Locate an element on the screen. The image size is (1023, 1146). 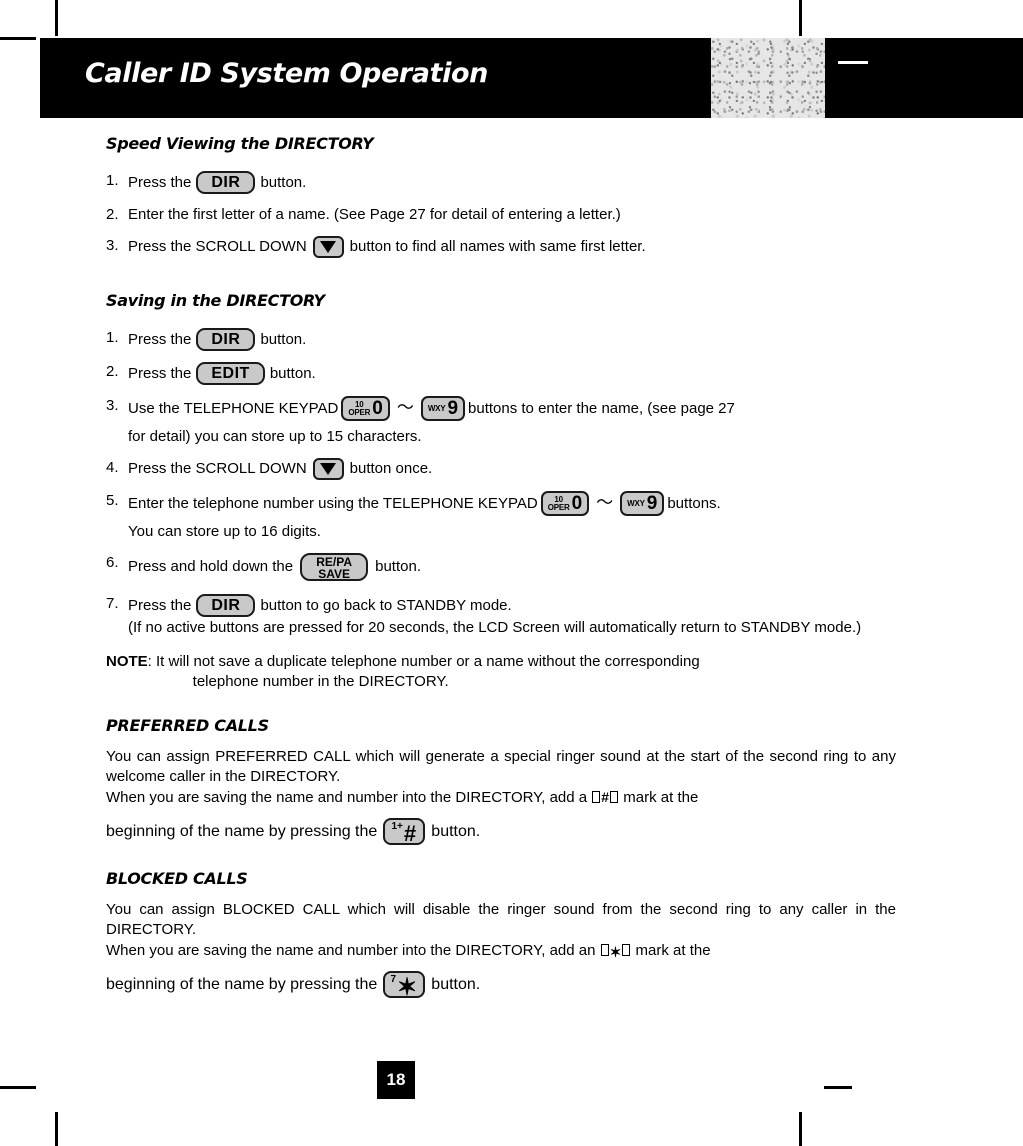
crop-mark-top-left-horizontal is located at coordinates (18, 38).